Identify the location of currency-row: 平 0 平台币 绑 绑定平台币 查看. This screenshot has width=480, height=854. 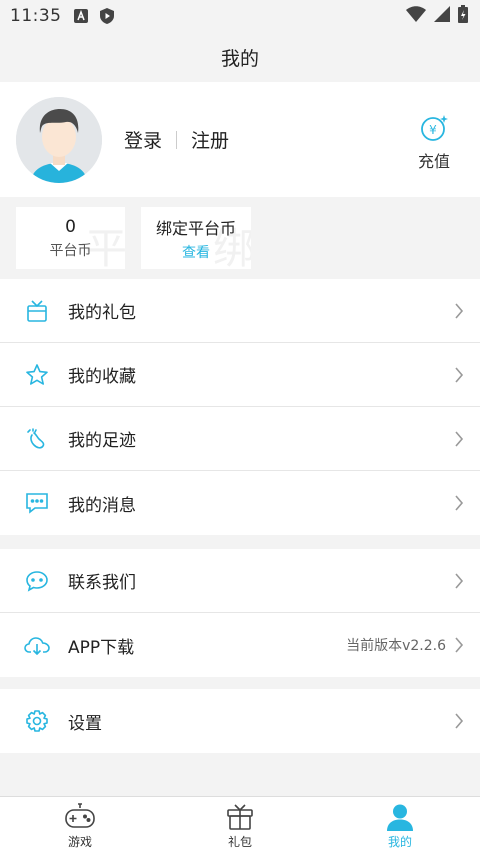
(240, 238).